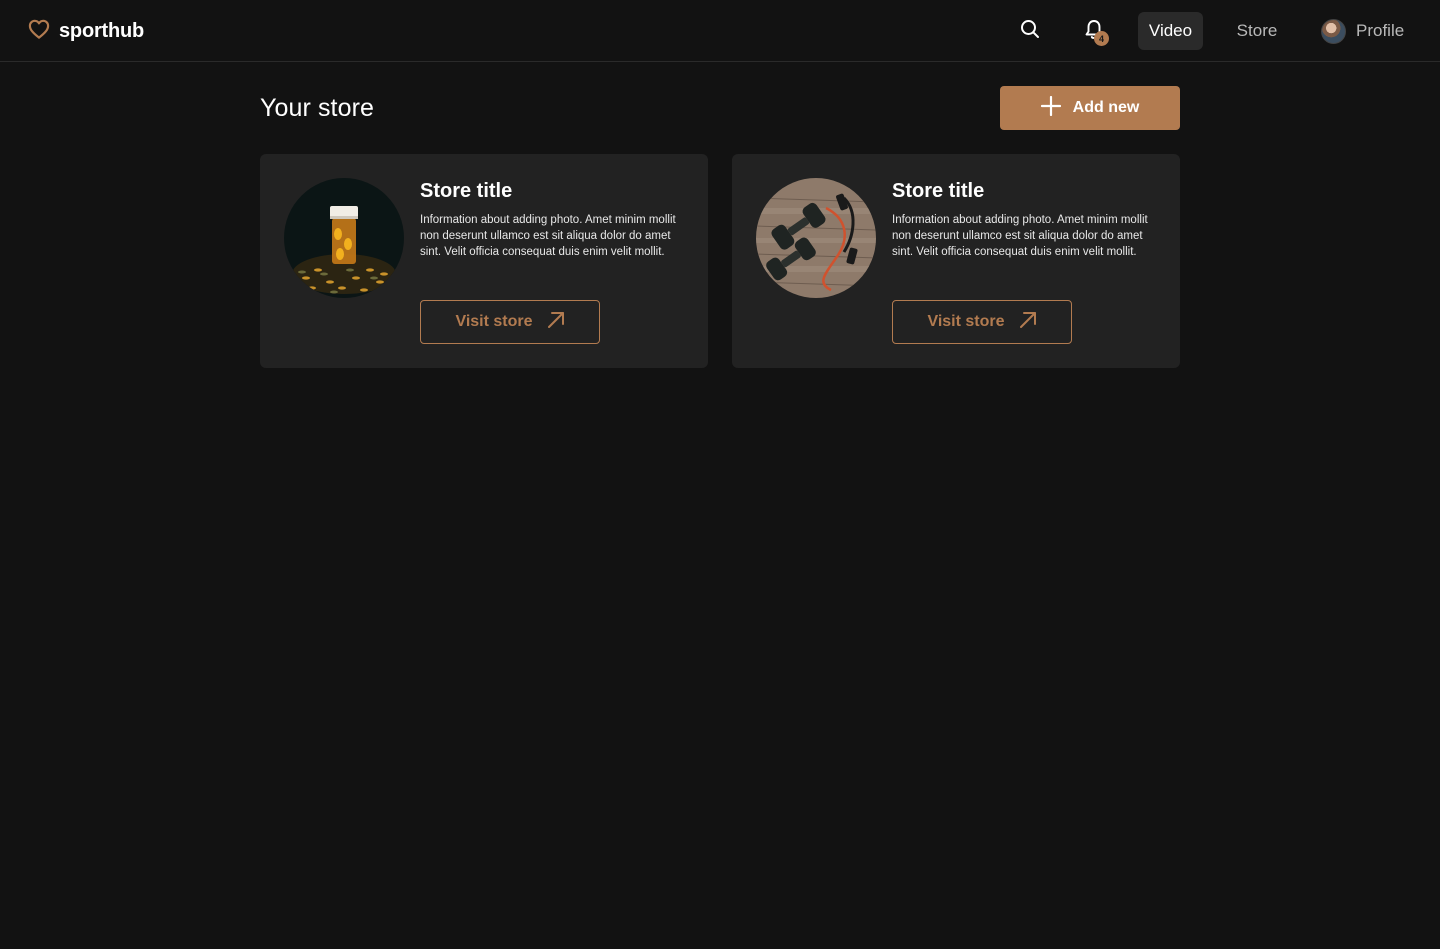  I want to click on plus-icon, so click(1050, 108).